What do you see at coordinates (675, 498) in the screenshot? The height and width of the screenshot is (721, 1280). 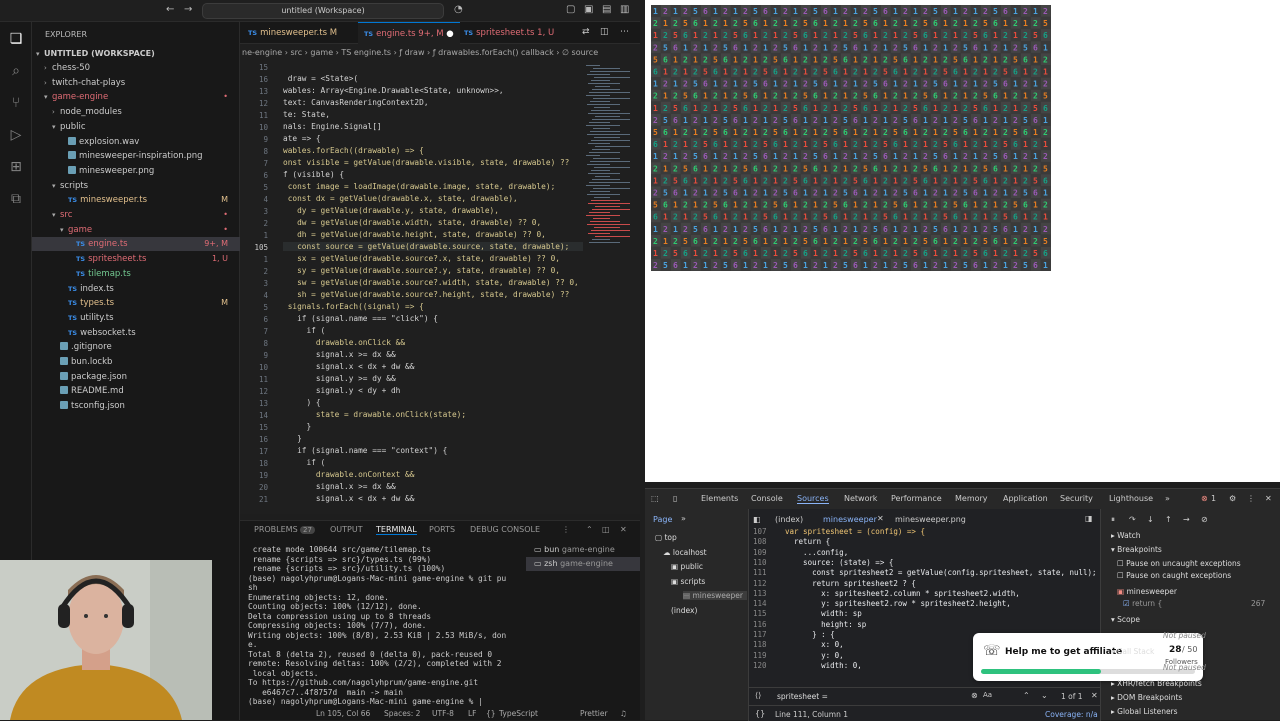 I see `device-toolbar-icon: ▯` at bounding box center [675, 498].